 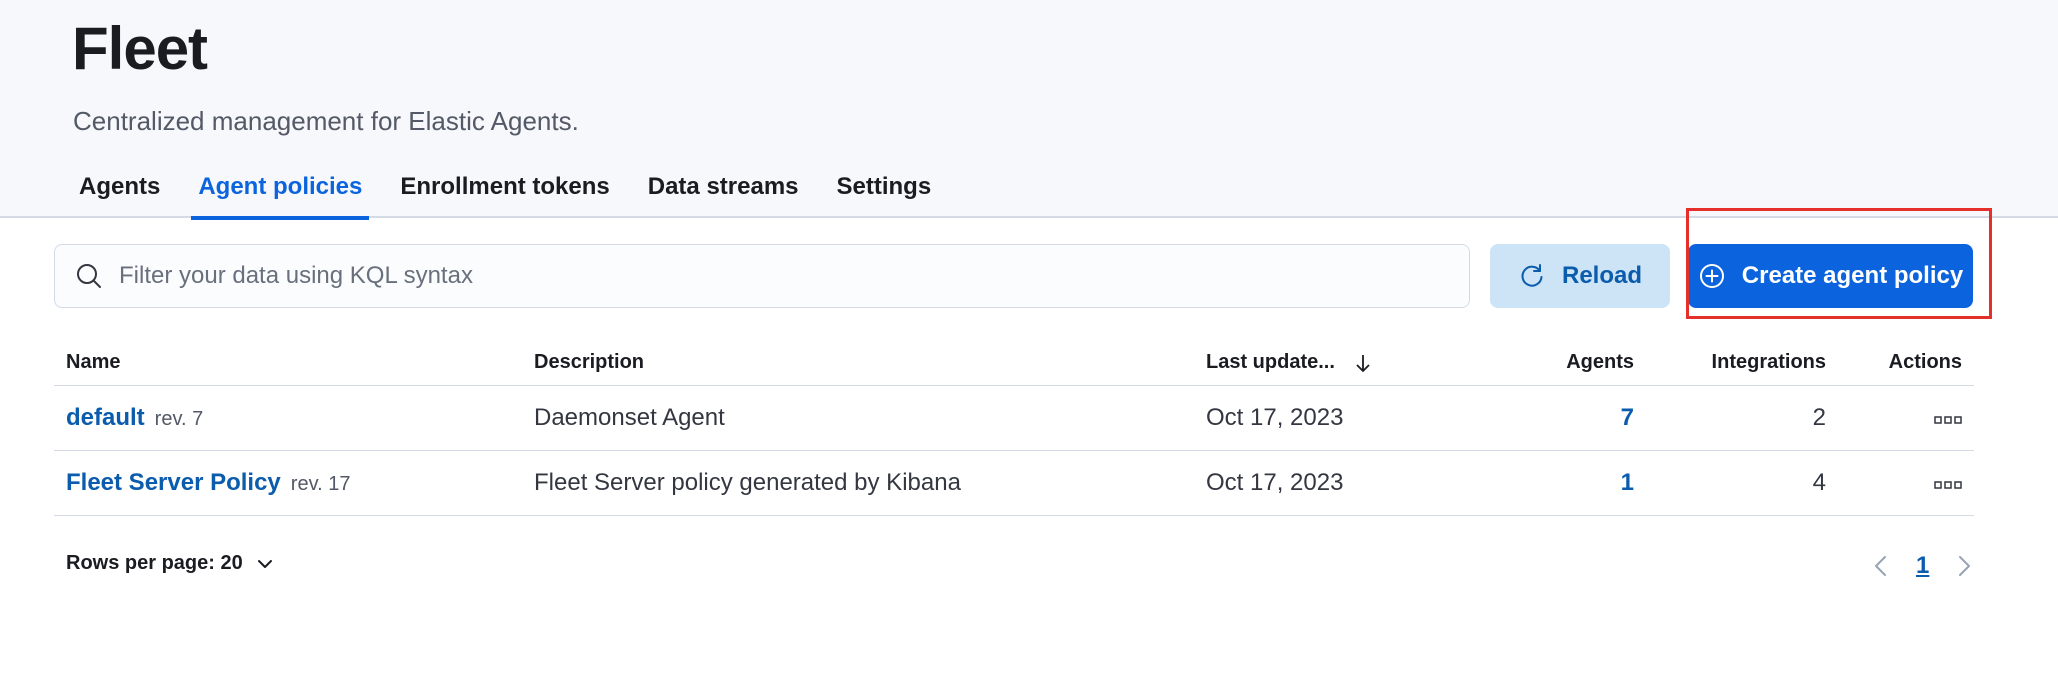 What do you see at coordinates (1627, 482) in the screenshot?
I see `policy-agents-link: 1` at bounding box center [1627, 482].